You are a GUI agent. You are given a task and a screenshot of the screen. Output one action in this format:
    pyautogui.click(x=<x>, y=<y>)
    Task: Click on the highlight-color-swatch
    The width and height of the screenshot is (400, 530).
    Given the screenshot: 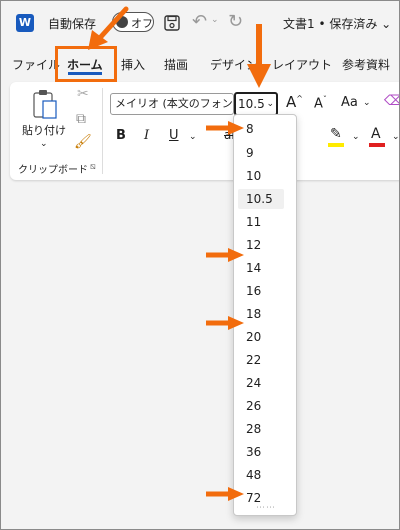 What is the action you would take?
    pyautogui.click(x=336, y=145)
    